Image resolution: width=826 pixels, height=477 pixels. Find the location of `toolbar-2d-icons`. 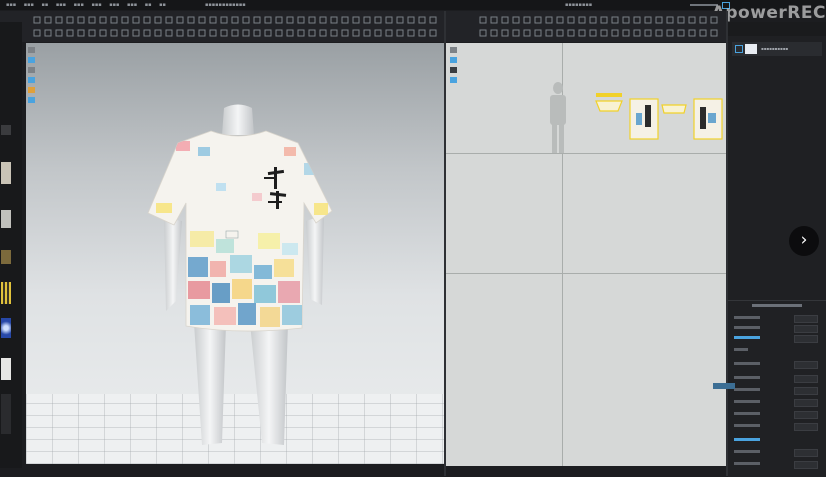

toolbar-2d-icons is located at coordinates (586, 26).